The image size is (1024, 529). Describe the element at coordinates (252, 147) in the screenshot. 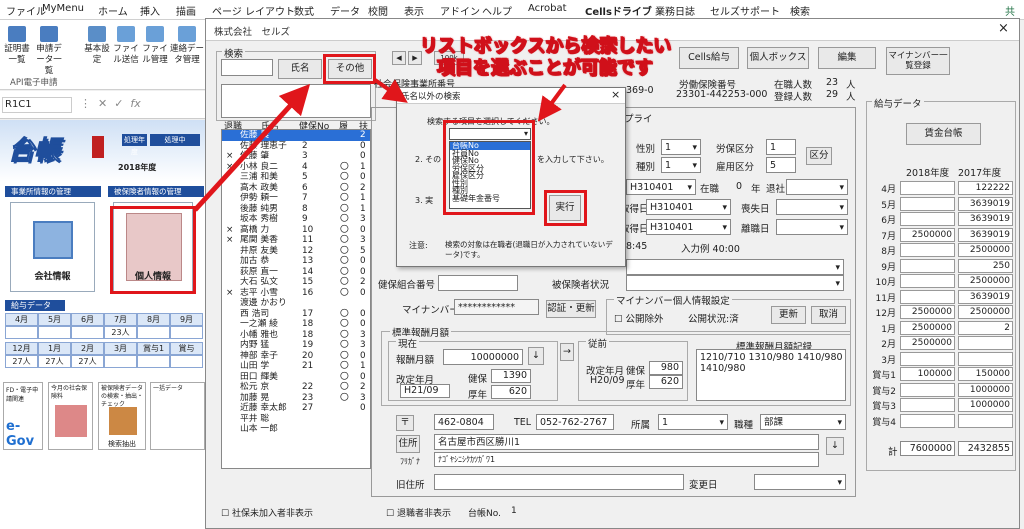

I see `arrow-to-other-button` at that location.